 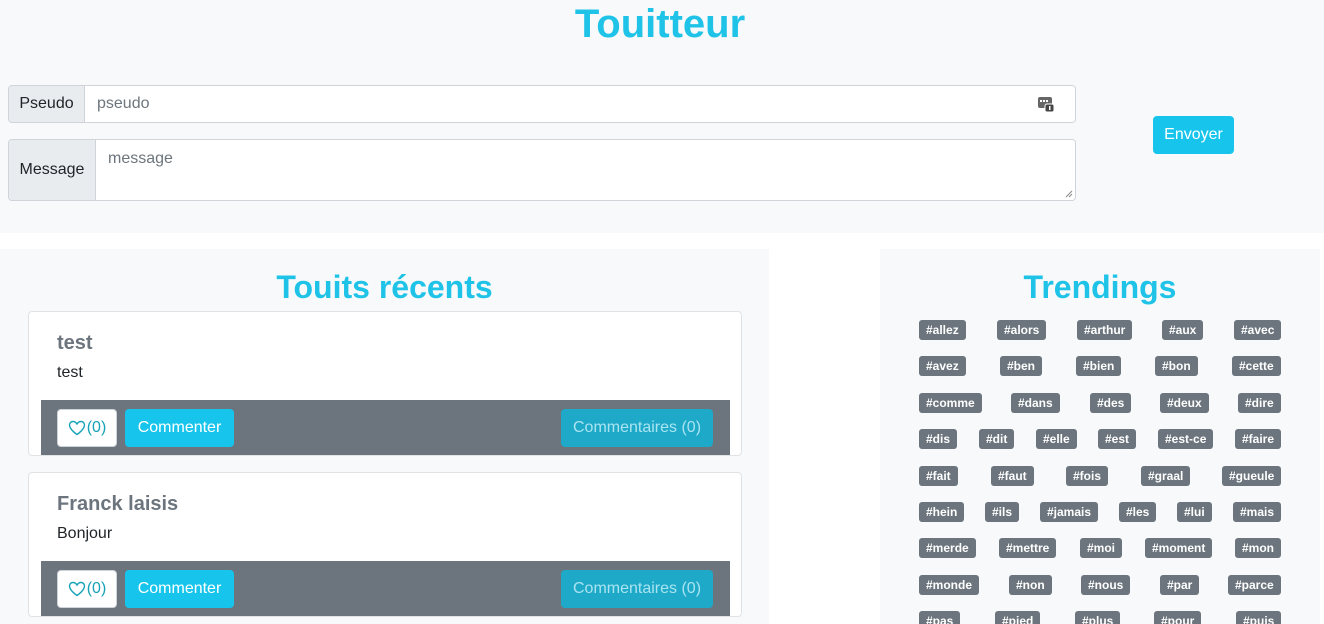 What do you see at coordinates (1166, 476) in the screenshot?
I see `trending-tag: #graal` at bounding box center [1166, 476].